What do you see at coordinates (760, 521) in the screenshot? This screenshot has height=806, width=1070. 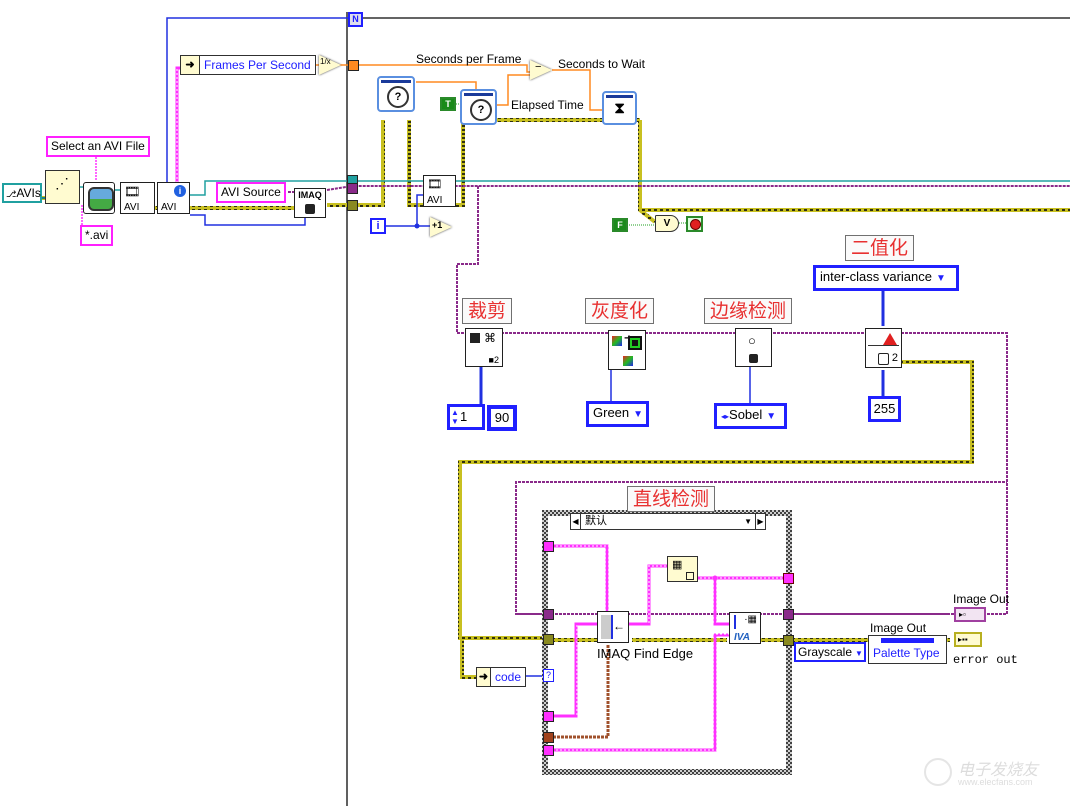 I see `next-case-icon: ▶` at bounding box center [760, 521].